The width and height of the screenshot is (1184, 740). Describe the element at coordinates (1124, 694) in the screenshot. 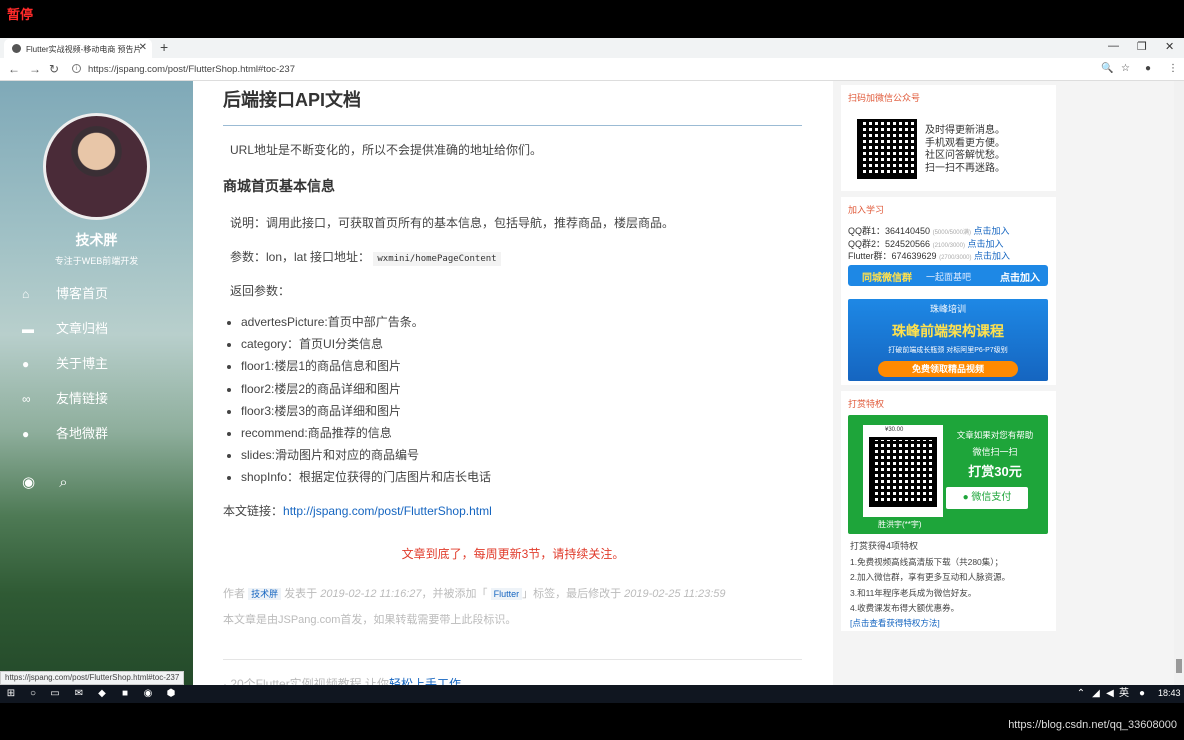

I see `ime-indicator: 英` at that location.